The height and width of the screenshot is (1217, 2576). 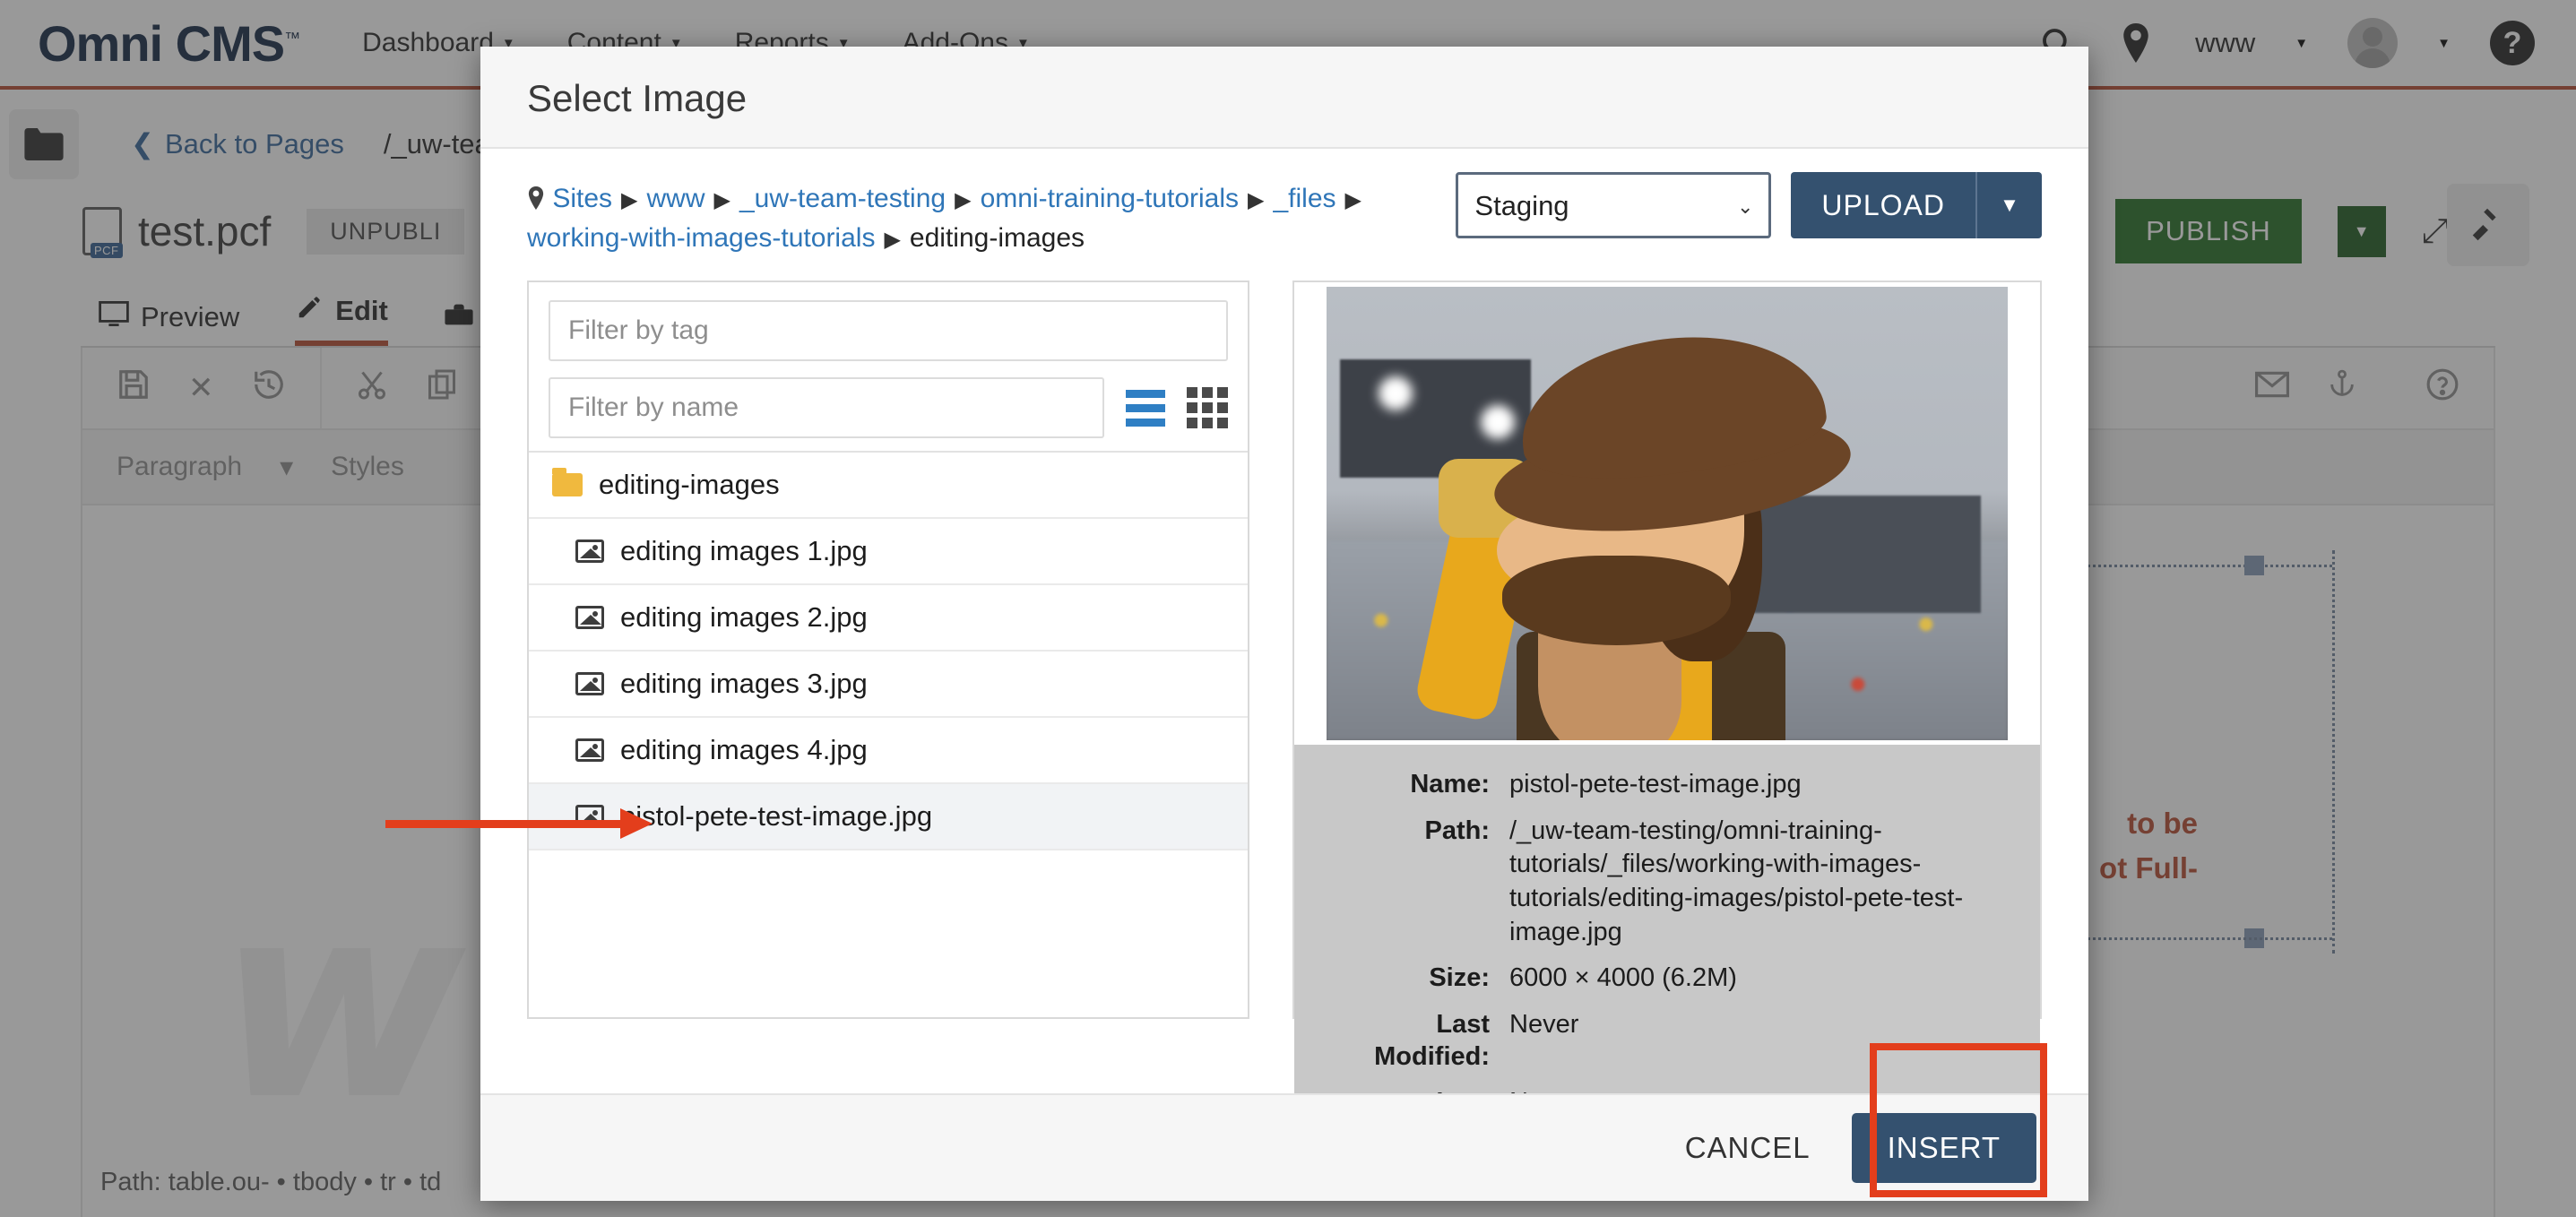 I want to click on upload-button: UPLOAD, so click(x=1883, y=205).